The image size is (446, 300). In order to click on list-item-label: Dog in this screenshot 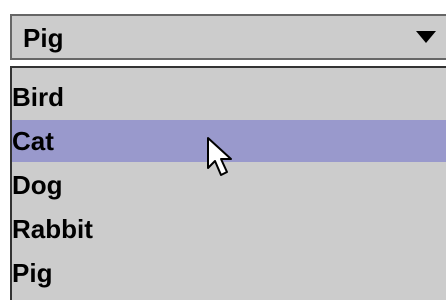, I will do `click(37, 185)`.